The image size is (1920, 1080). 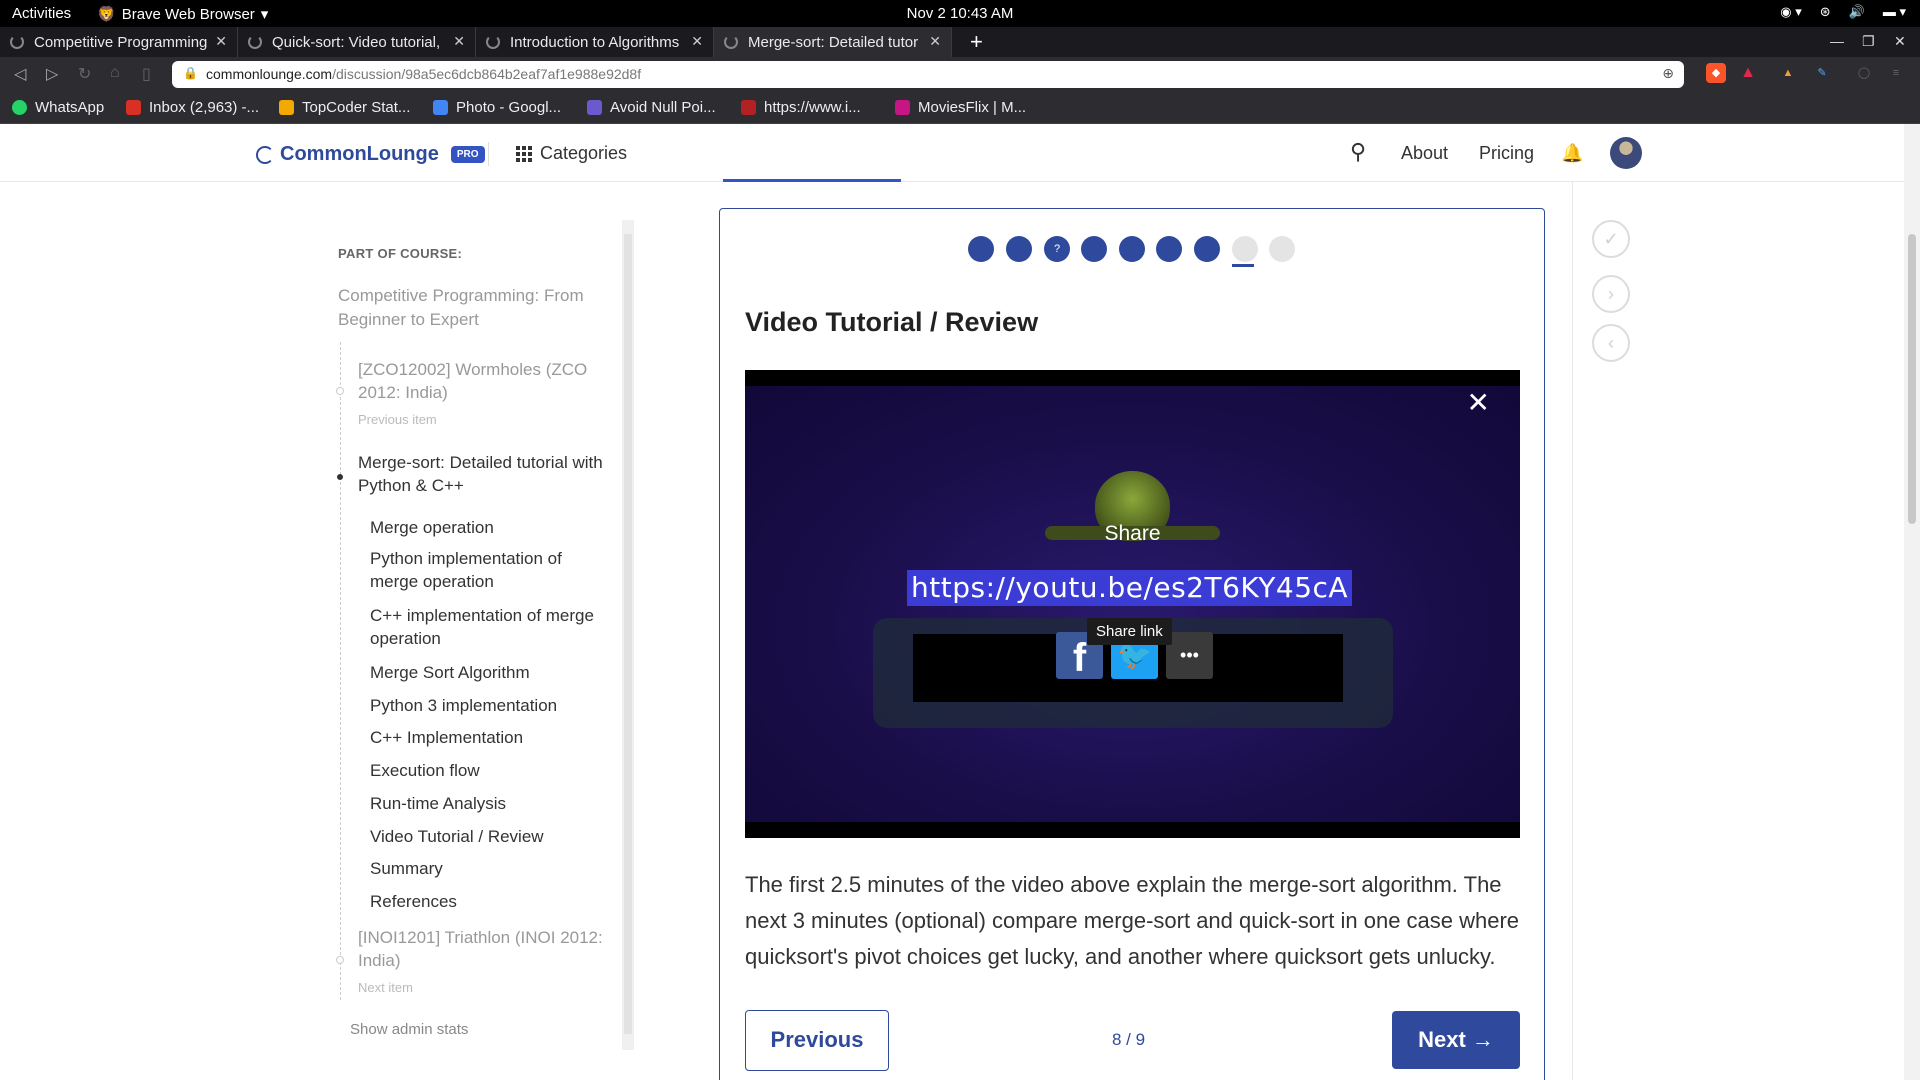 I want to click on tab-title: Introduction to Algorithms, so click(x=595, y=42).